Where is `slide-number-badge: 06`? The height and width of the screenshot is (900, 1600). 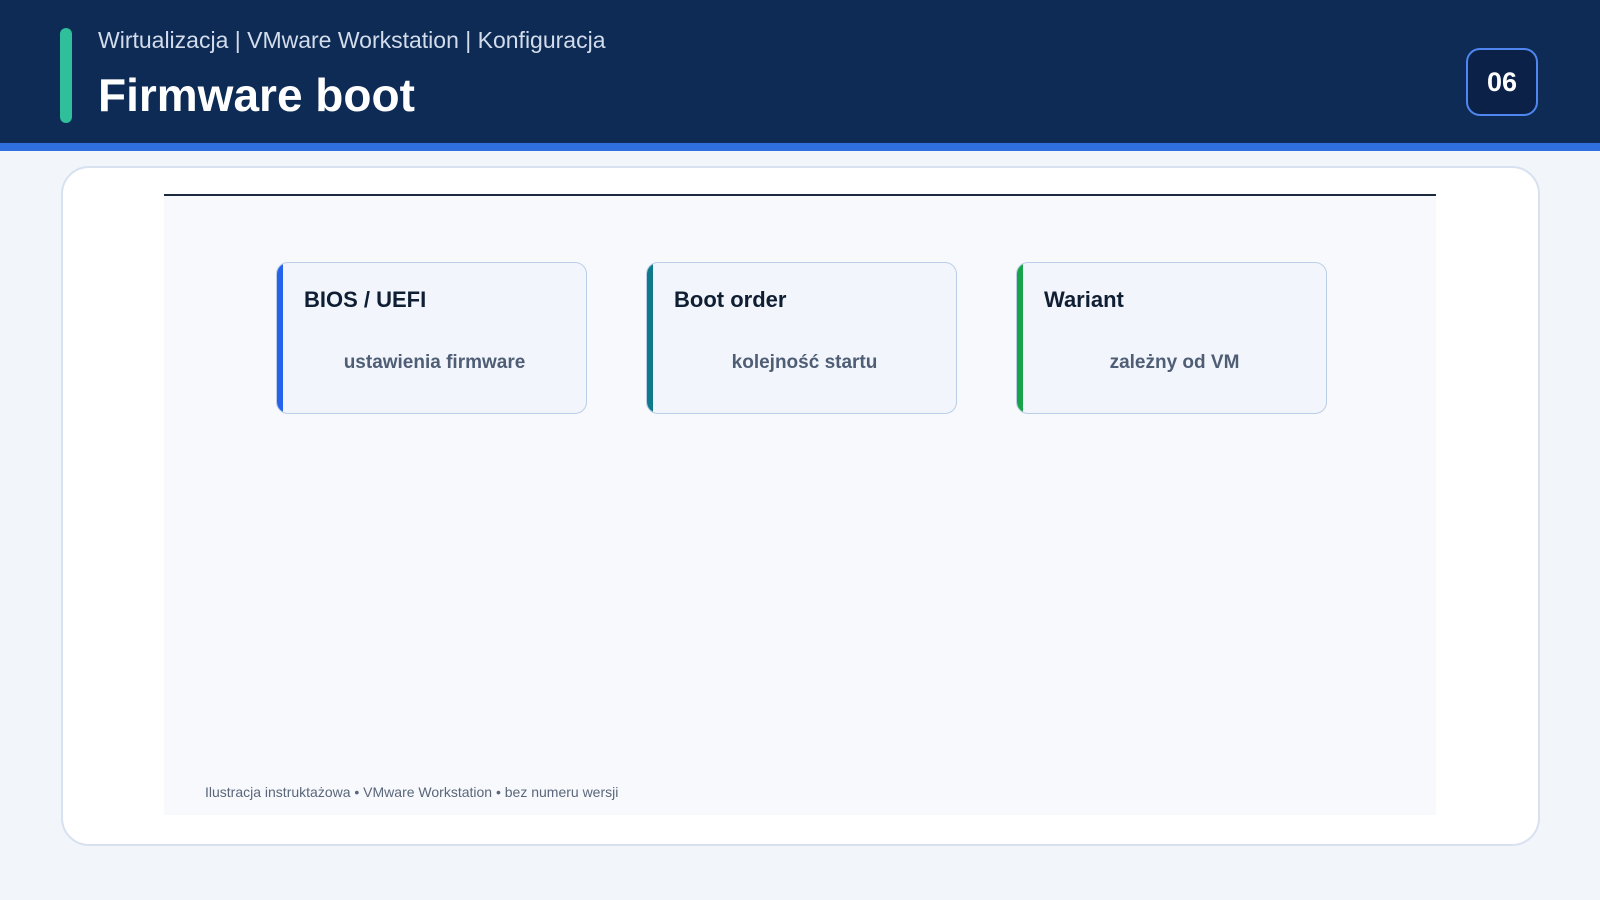 slide-number-badge: 06 is located at coordinates (1502, 82).